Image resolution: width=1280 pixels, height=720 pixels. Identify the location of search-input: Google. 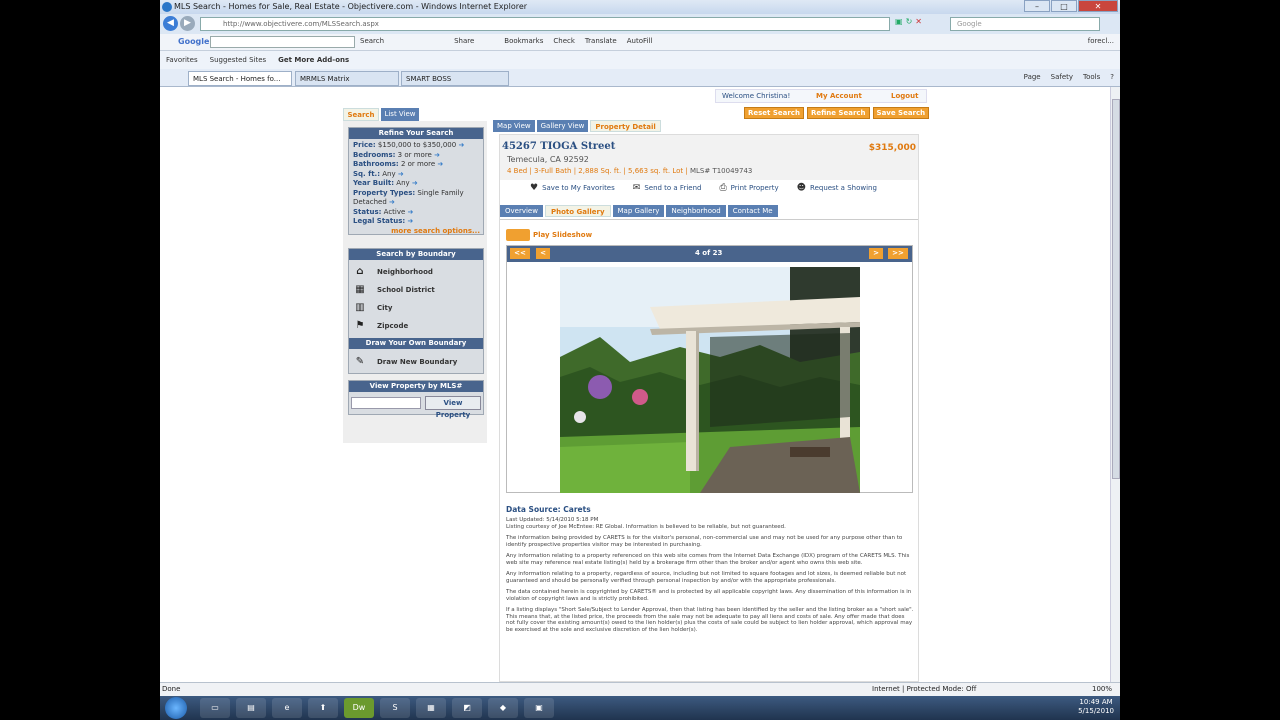
(1025, 24).